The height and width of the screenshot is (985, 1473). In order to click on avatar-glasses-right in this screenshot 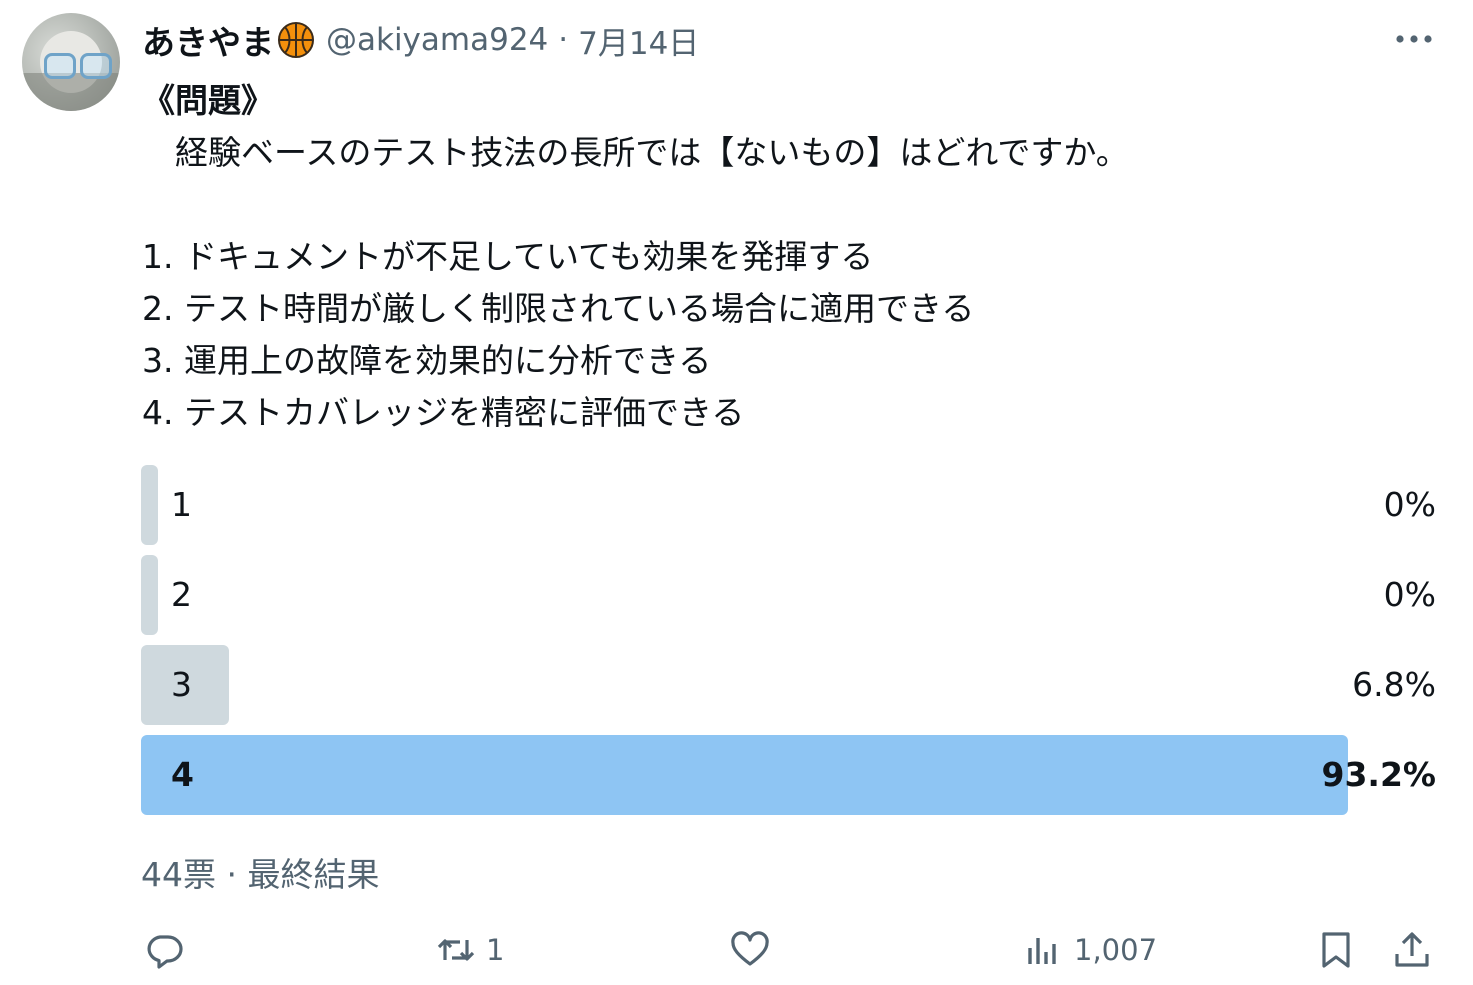, I will do `click(96, 66)`.